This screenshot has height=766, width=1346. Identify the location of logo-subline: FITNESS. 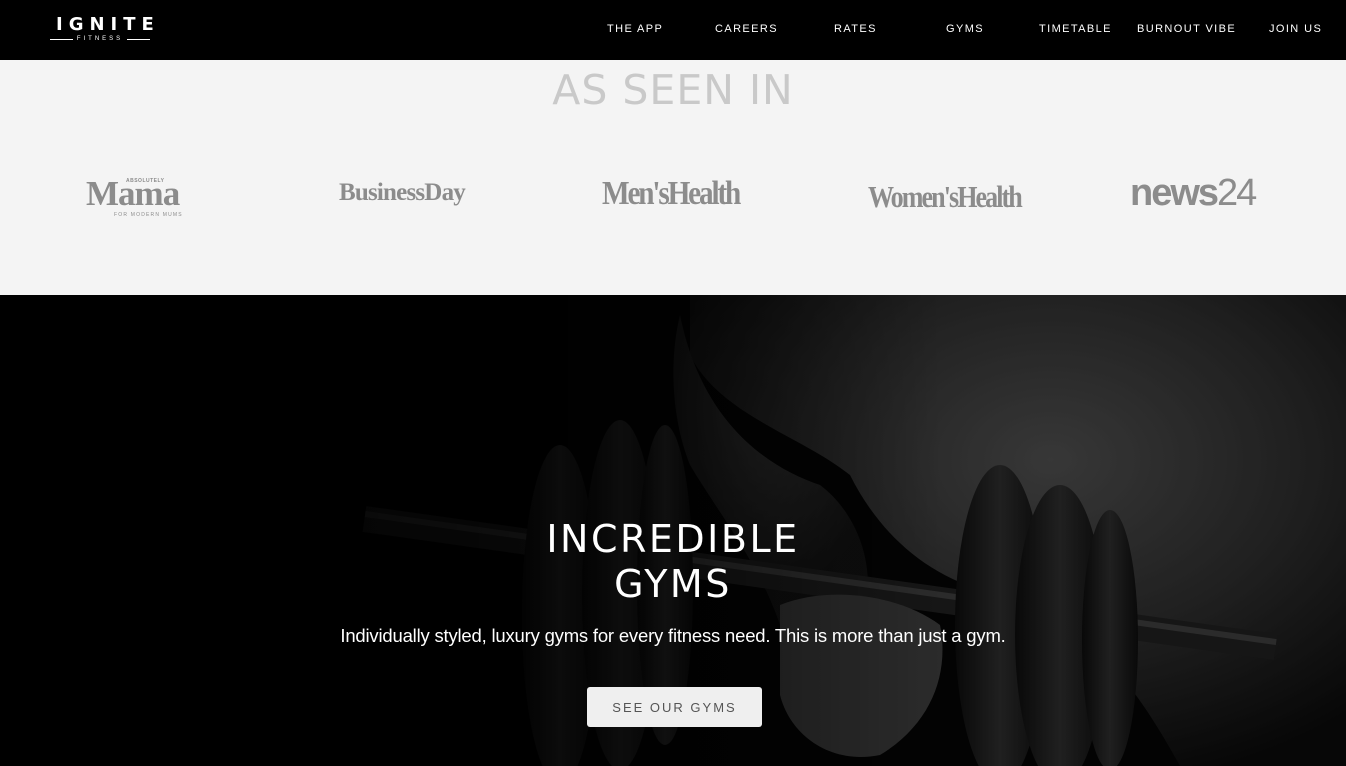
(100, 39).